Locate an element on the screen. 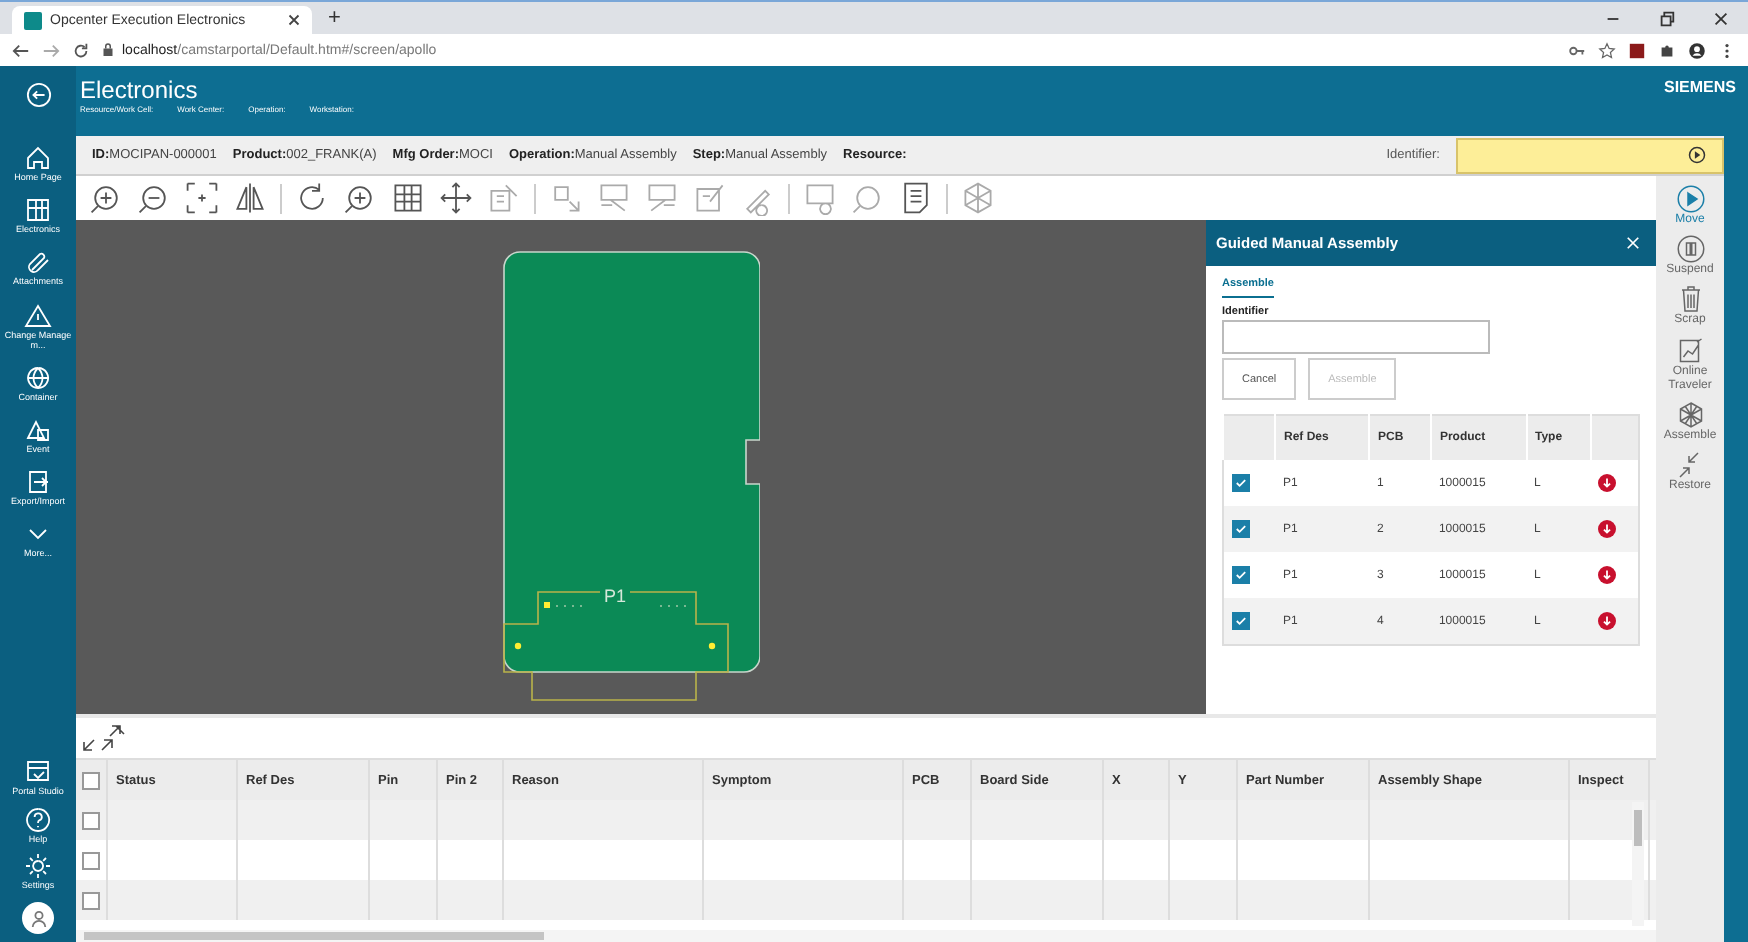 The width and height of the screenshot is (1748, 942). brand-logo: SIEMENS is located at coordinates (1699, 87).